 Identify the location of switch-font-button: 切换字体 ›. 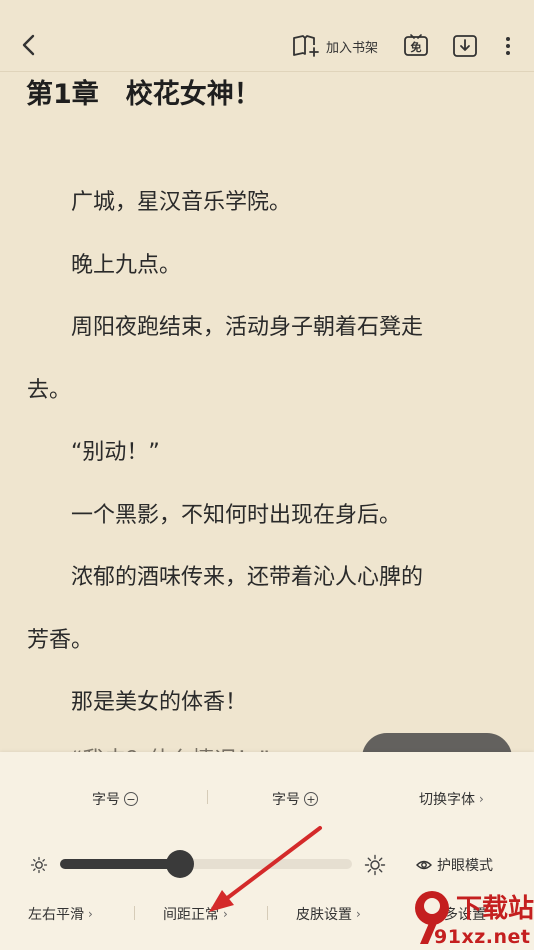
(451, 799).